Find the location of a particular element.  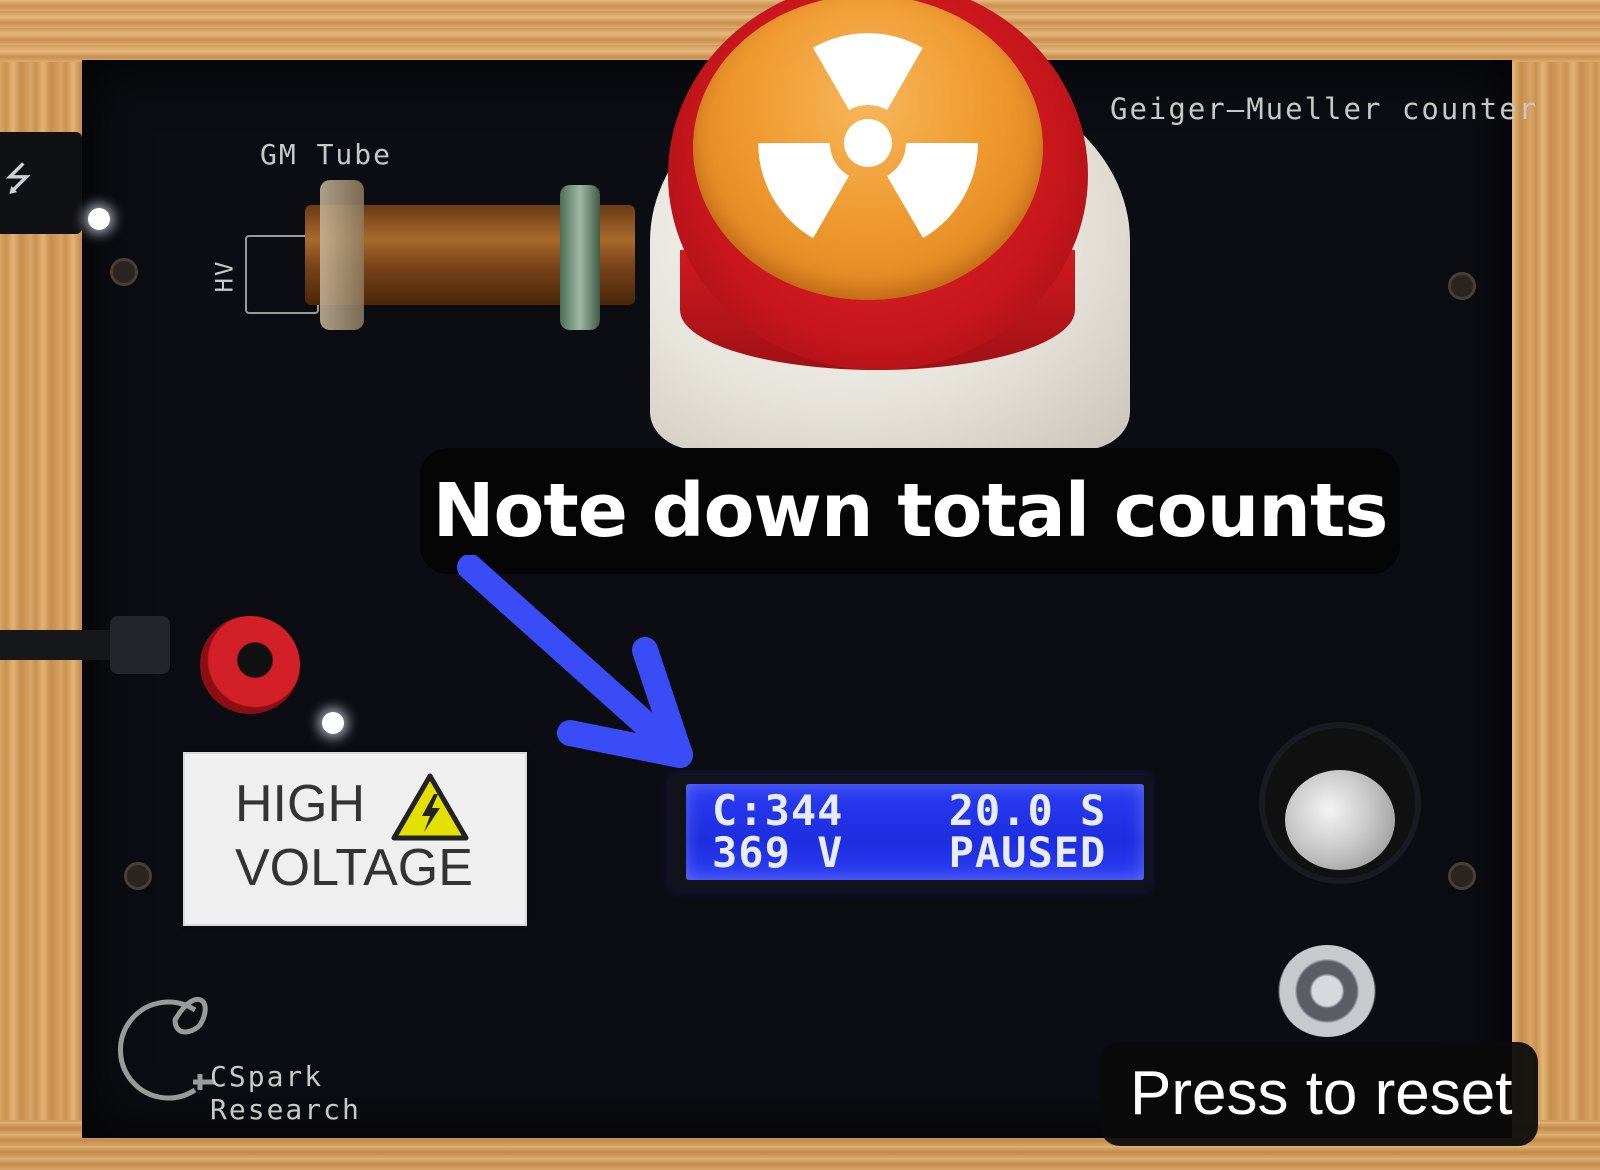

tube-clip-right is located at coordinates (580, 257).